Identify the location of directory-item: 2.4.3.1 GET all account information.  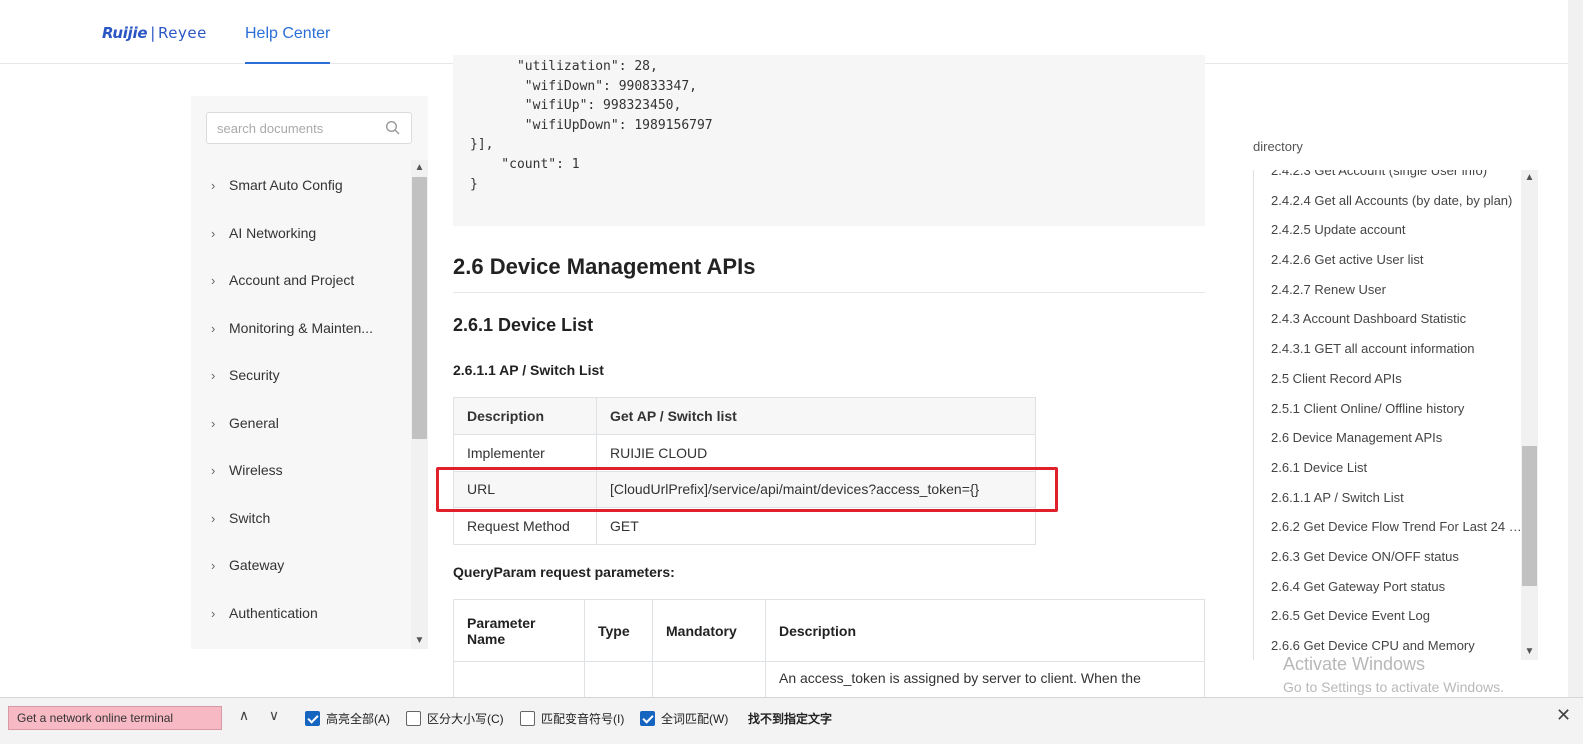
(1389, 349).